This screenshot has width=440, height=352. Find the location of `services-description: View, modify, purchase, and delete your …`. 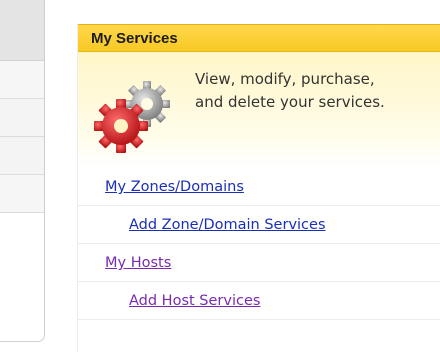

services-description: View, modify, purchase, and delete your … is located at coordinates (317, 91).